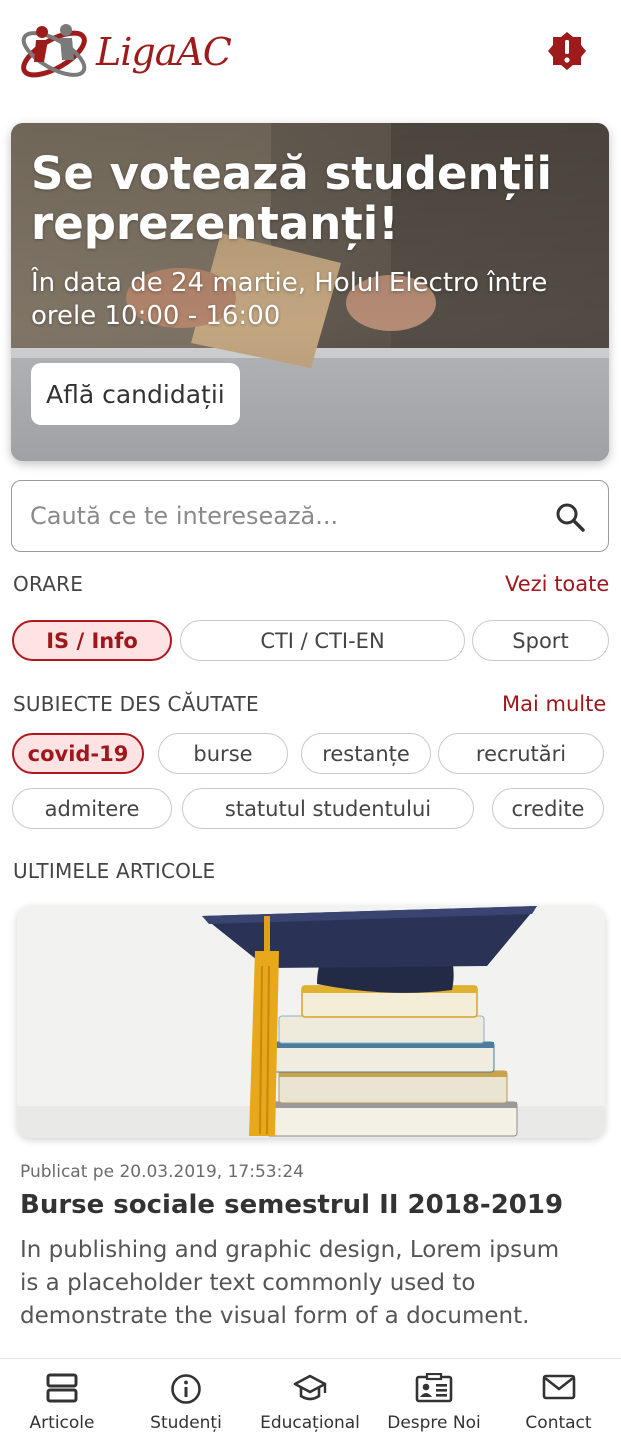 The image size is (621, 1442). I want to click on chip-schedule-sport: Sport, so click(540, 640).